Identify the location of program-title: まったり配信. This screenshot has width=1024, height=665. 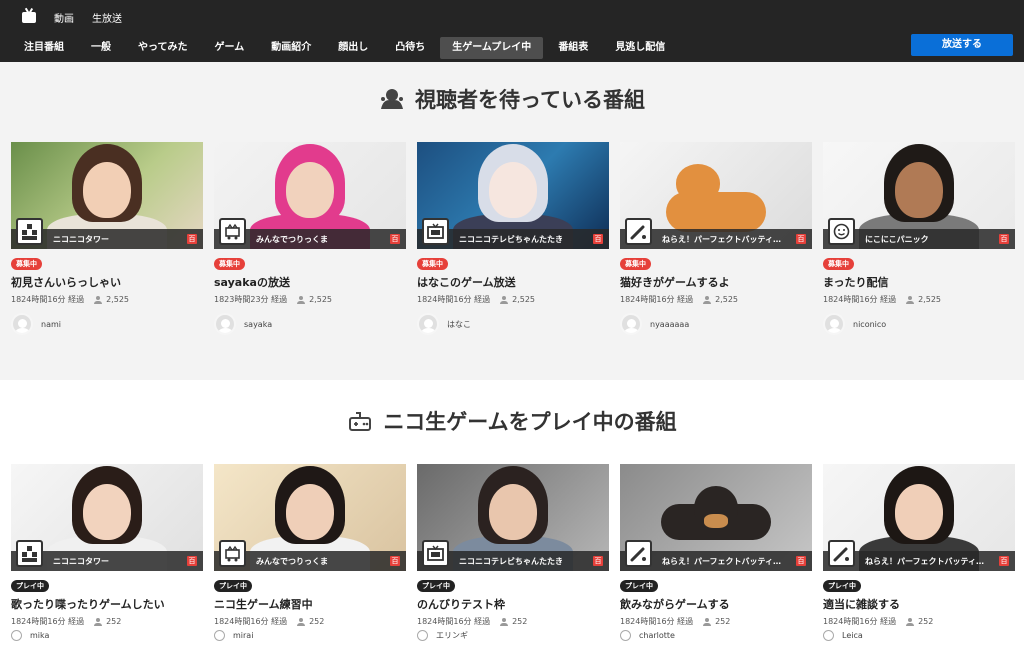
(919, 282).